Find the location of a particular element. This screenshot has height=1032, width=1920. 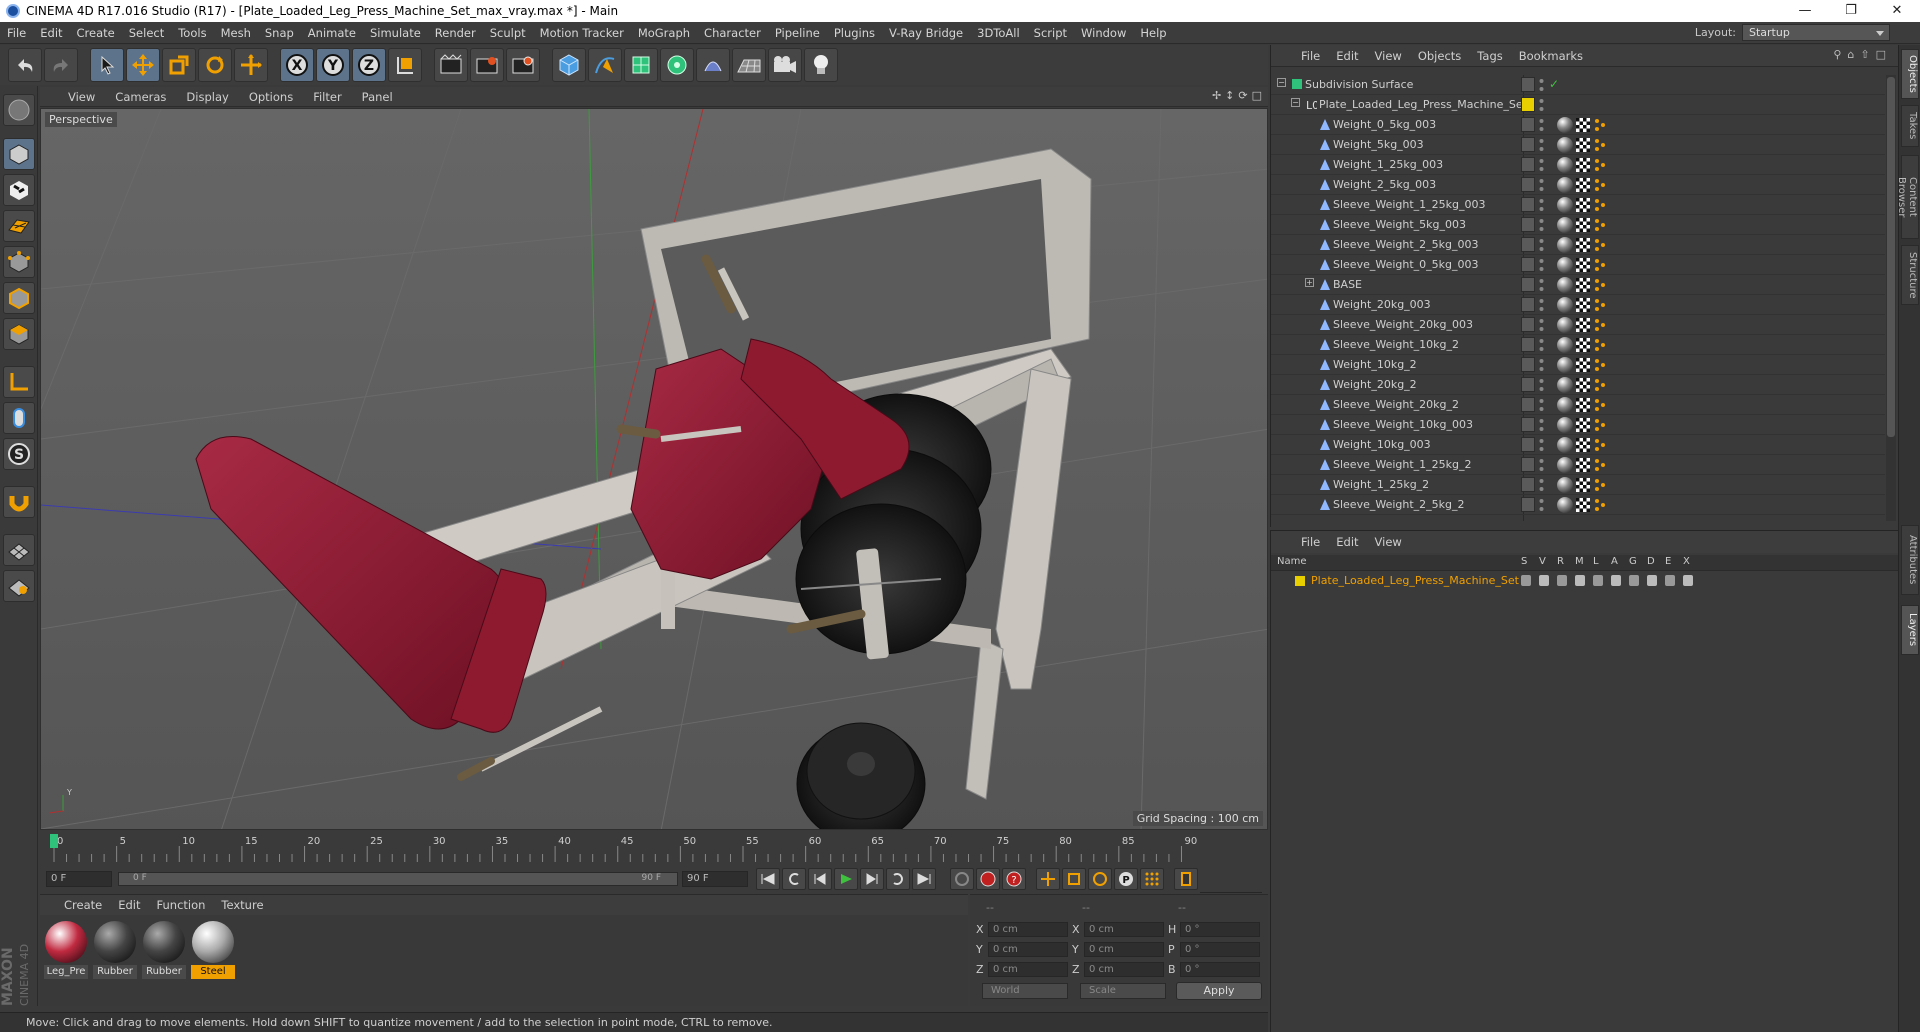

timeline-ruler: 051015202530354045505560657075808590 0 F is located at coordinates (654, 862).